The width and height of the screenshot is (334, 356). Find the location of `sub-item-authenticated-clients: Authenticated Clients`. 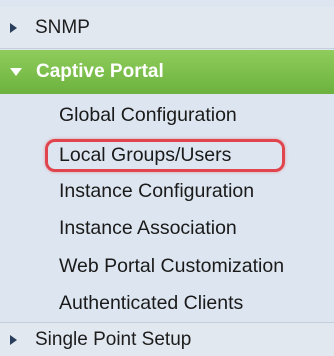

sub-item-authenticated-clients: Authenticated Clients is located at coordinates (151, 303).